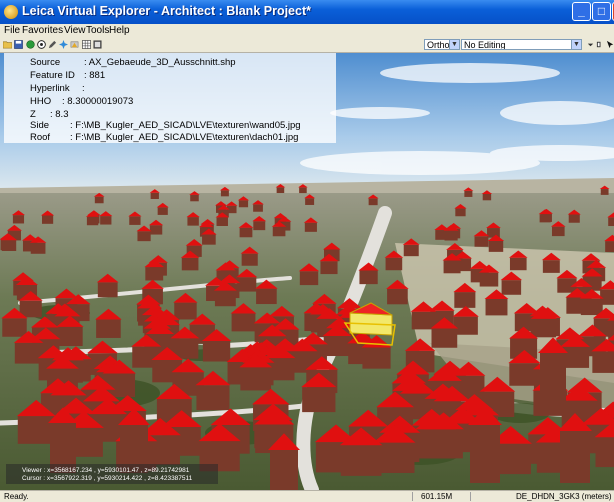  What do you see at coordinates (485, 45) in the screenshot?
I see `edit-mode-value: No Editing` at bounding box center [485, 45].